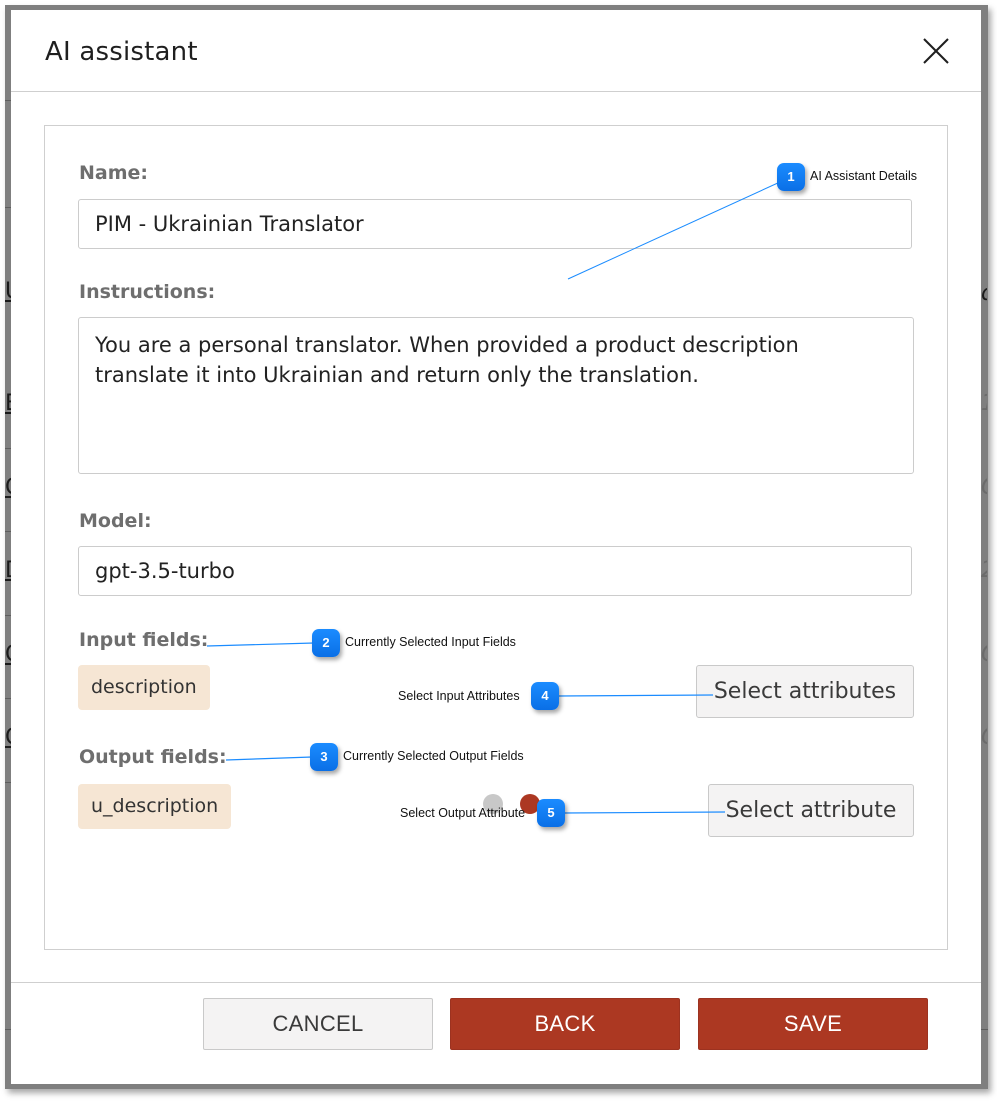 This screenshot has width=997, height=1102. I want to click on name-label: Name:, so click(114, 173).